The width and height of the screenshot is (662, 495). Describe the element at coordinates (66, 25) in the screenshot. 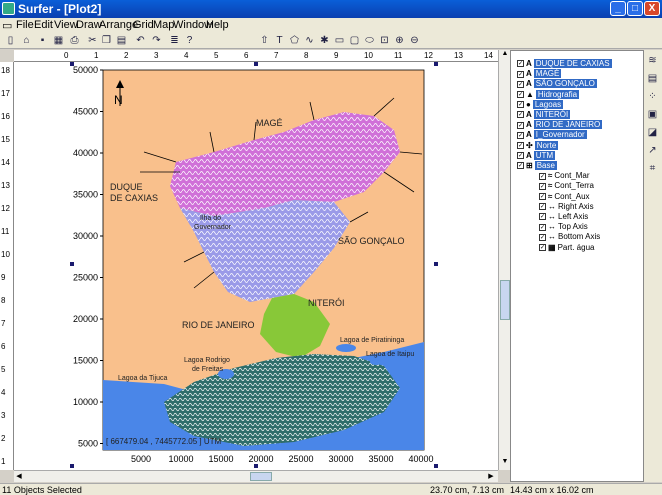

I see `menu-view: View` at that location.